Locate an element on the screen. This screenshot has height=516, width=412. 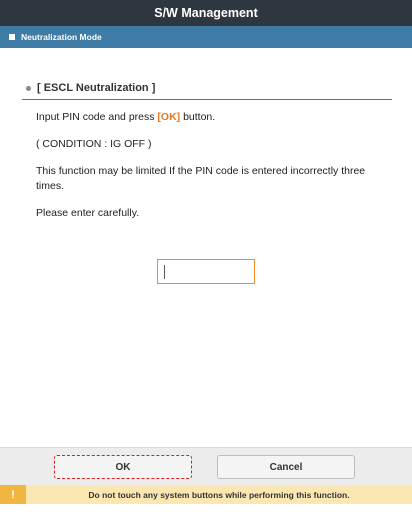
section-header: [ ESCL Neutralization ] is located at coordinates (207, 88).